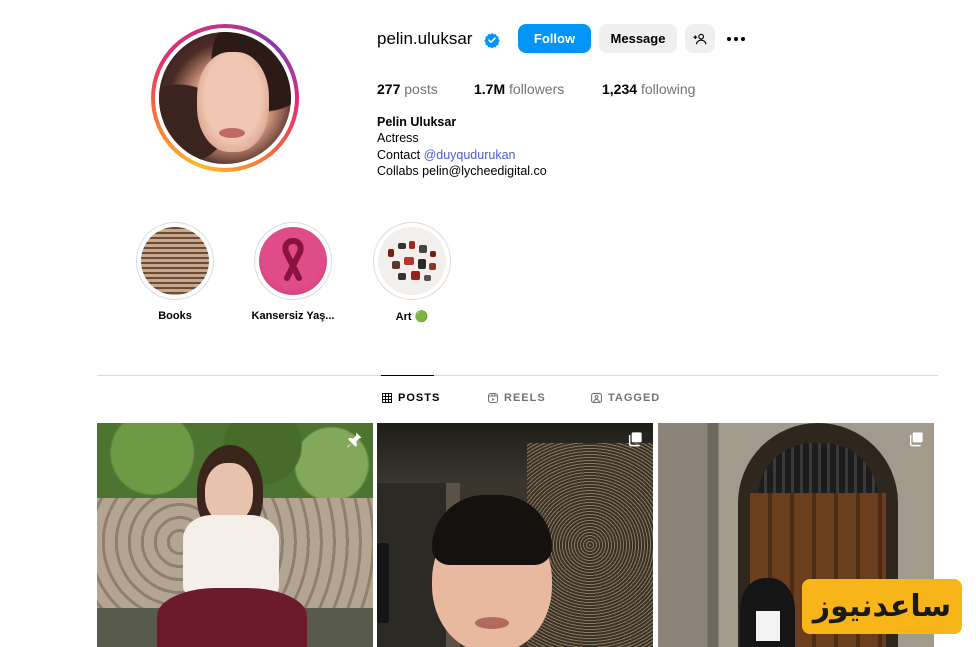  I want to click on more-horizontal-icon, so click(736, 39).